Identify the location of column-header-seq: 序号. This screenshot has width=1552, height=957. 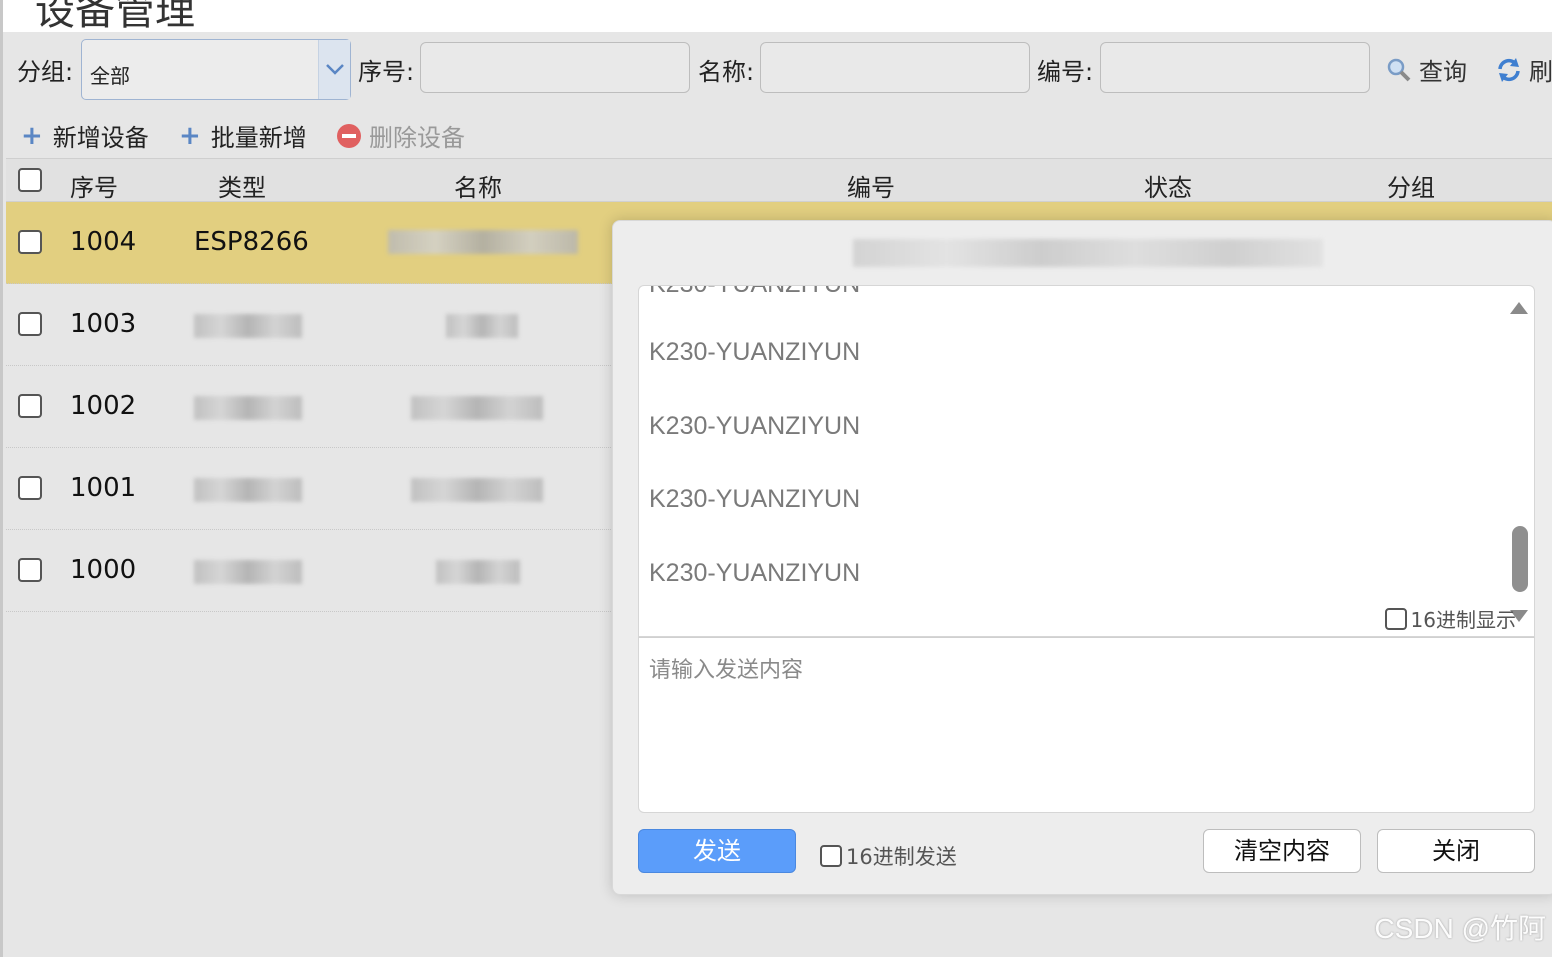
(94, 185).